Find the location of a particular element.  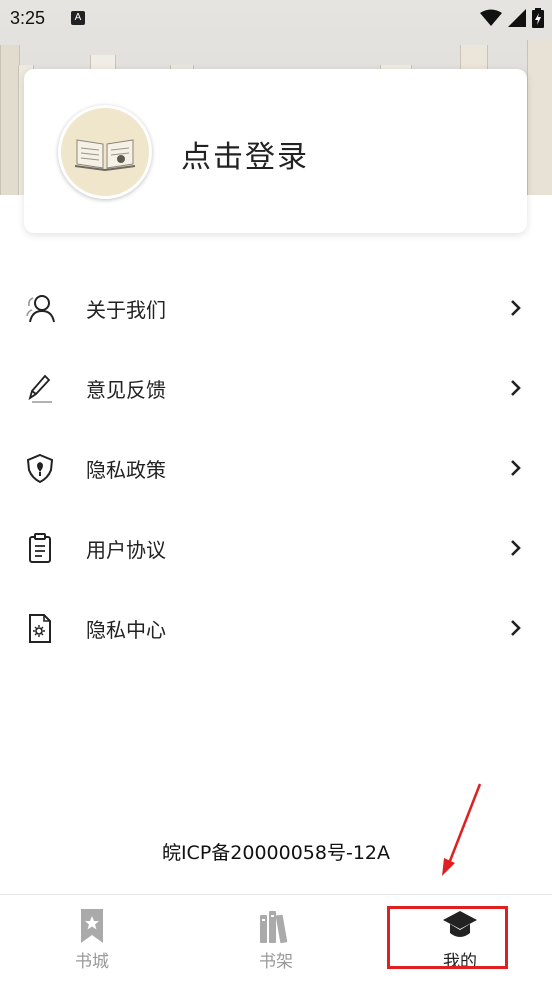

open-book-icon is located at coordinates (105, 152).